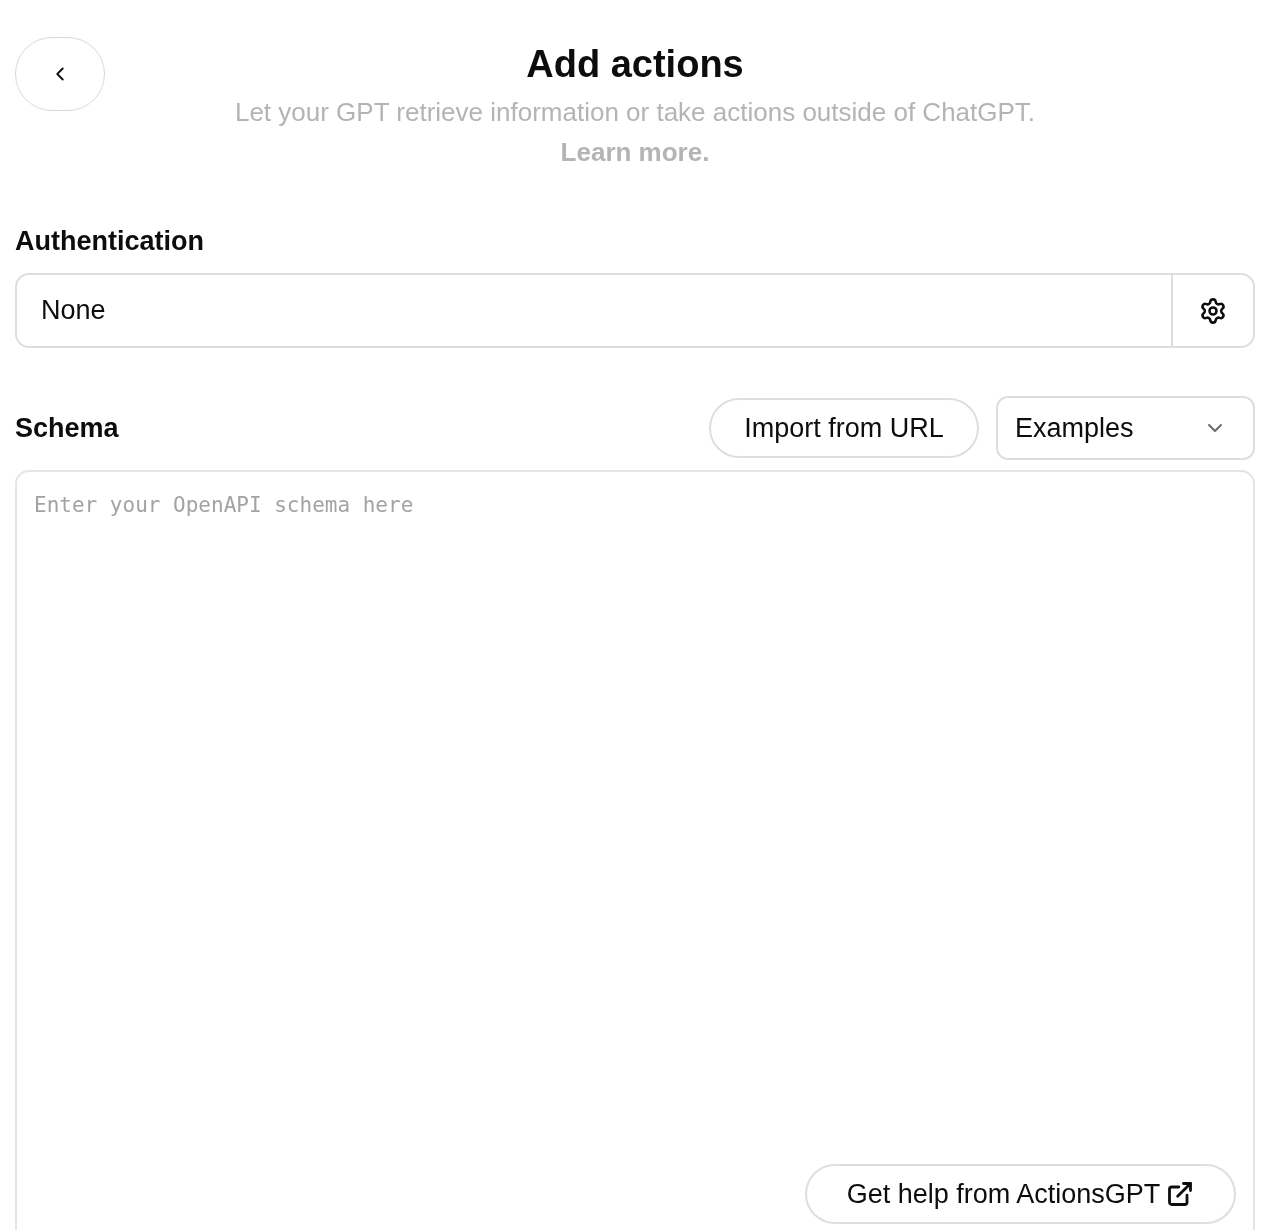 The height and width of the screenshot is (1230, 1270). I want to click on page-title: Add actions, so click(635, 64).